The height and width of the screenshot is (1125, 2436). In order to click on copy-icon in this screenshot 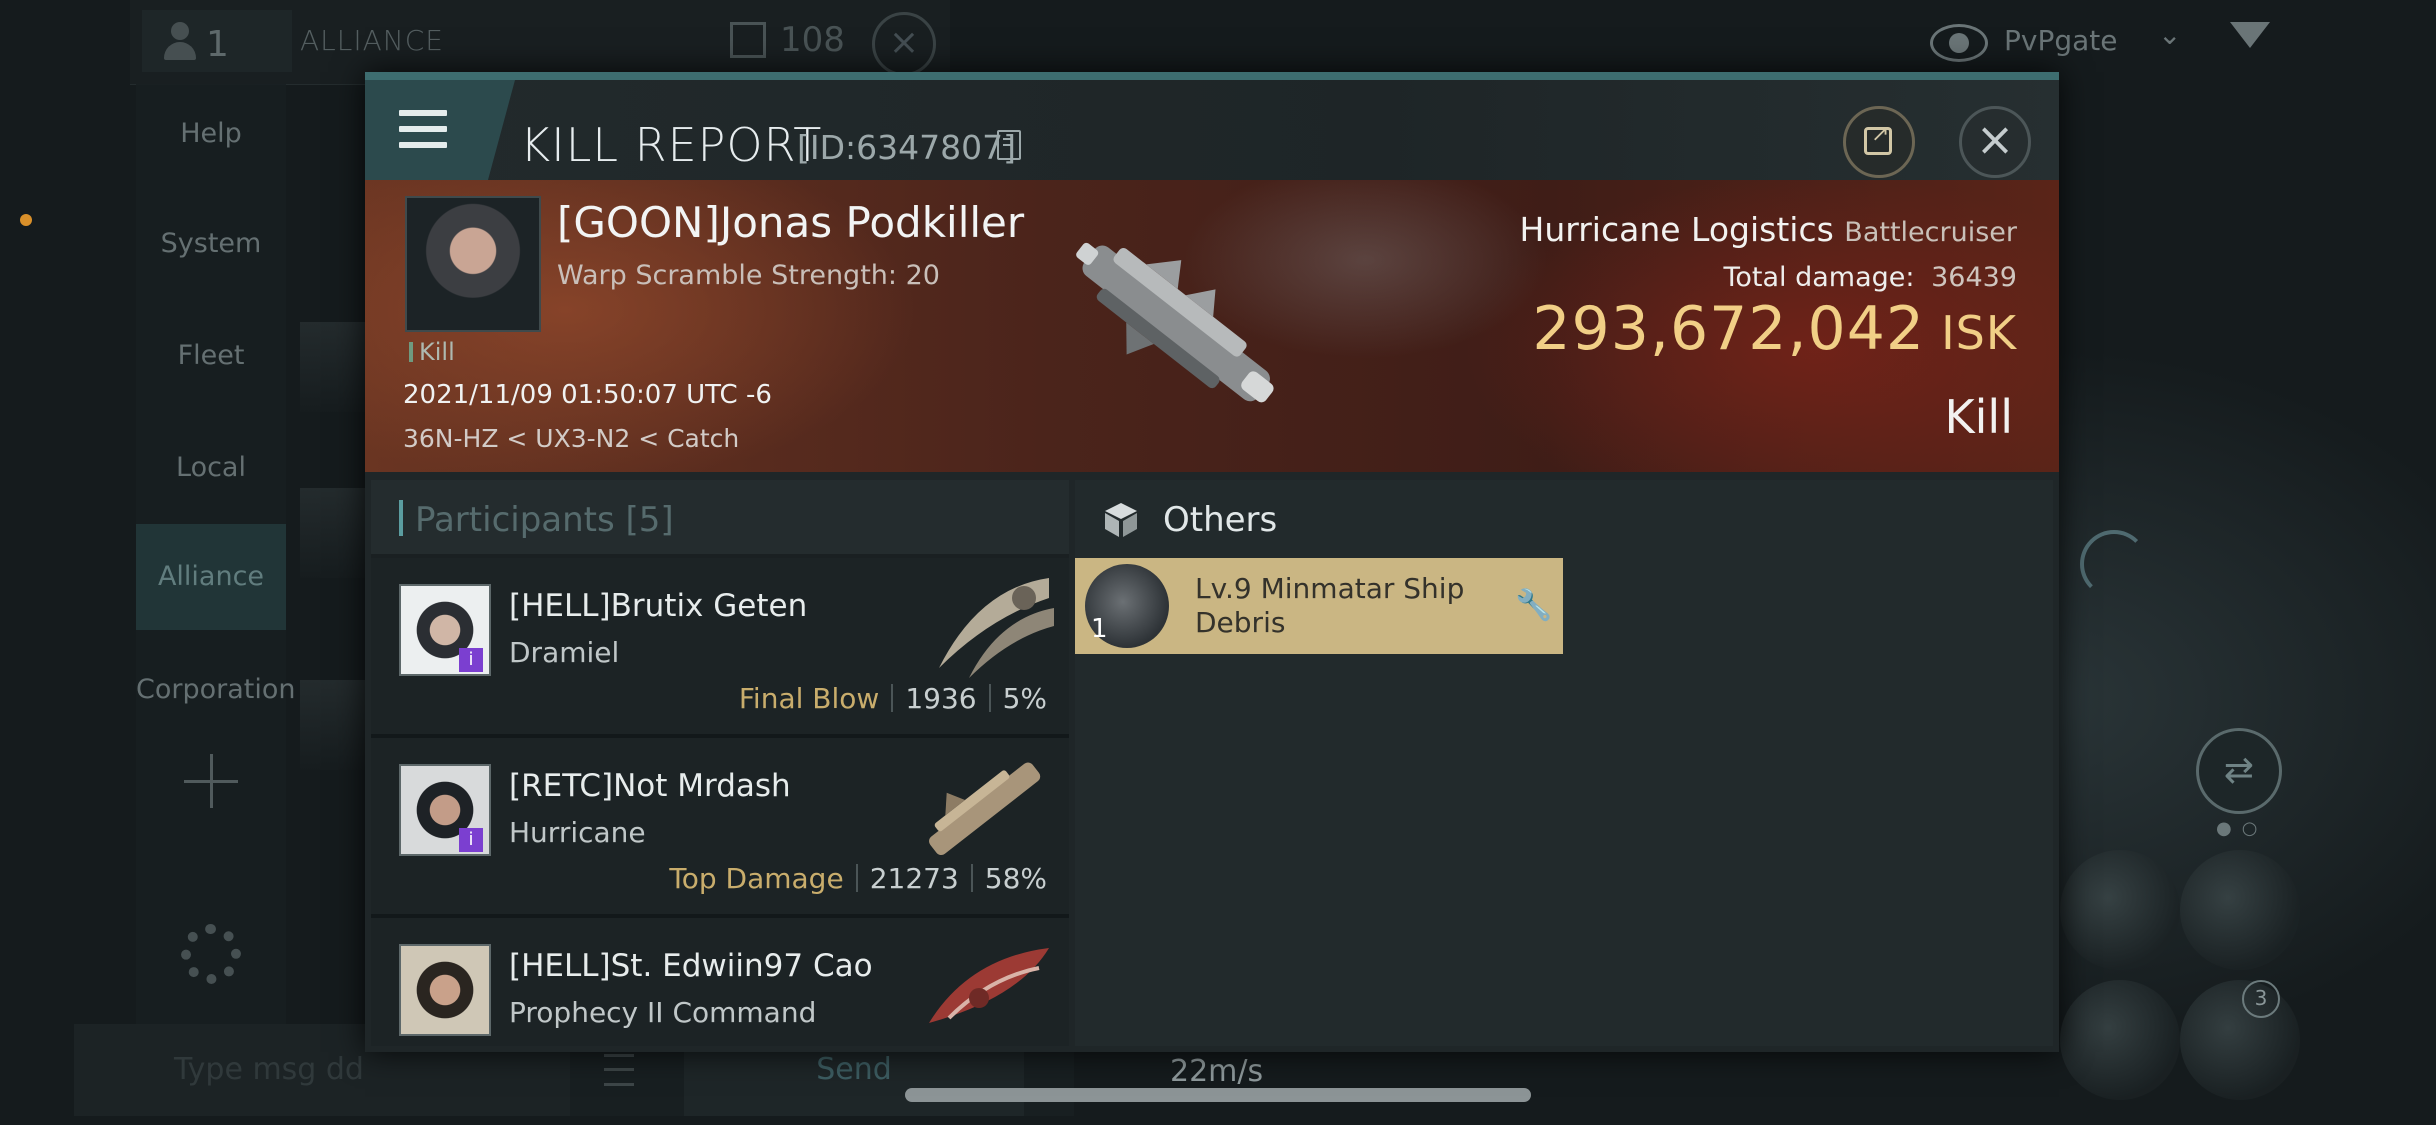, I will do `click(1009, 145)`.